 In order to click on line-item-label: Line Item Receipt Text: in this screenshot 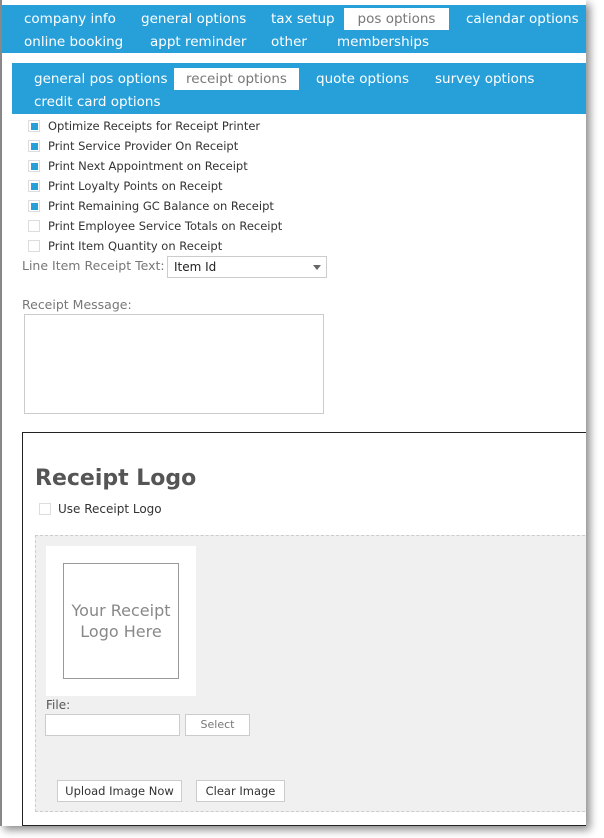, I will do `click(93, 265)`.